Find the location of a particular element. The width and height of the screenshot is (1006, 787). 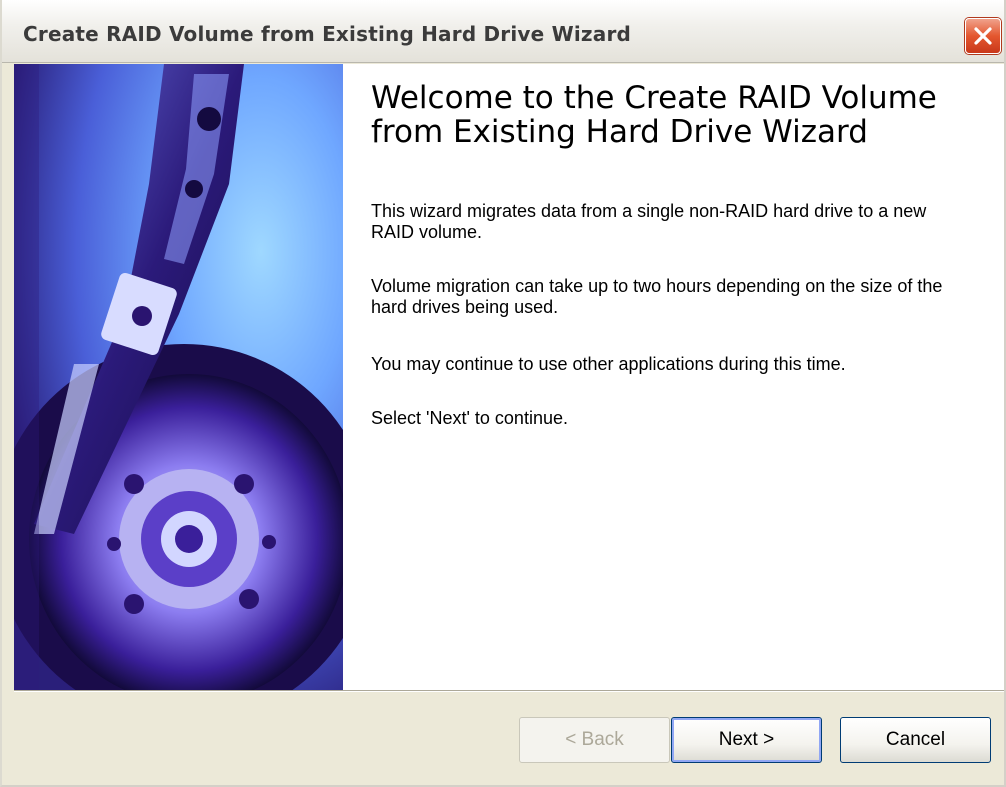

button-bar: < Back Next > Cancel is located at coordinates (509, 738).